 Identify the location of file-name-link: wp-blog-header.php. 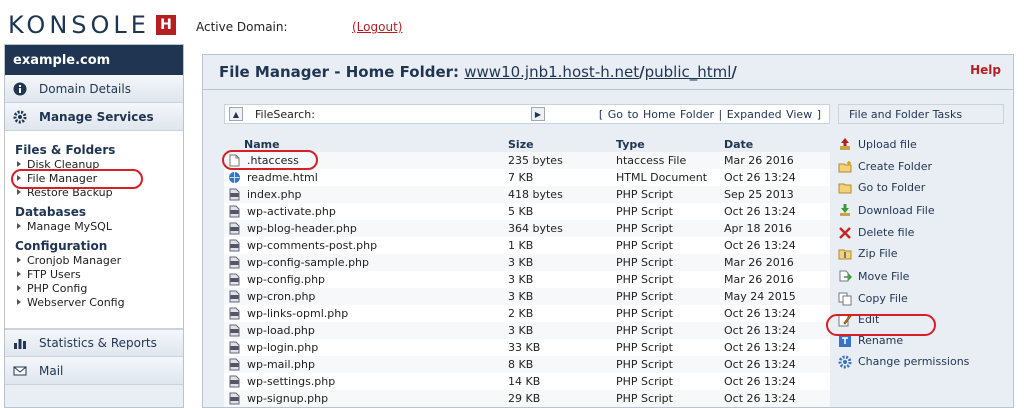
(364, 228).